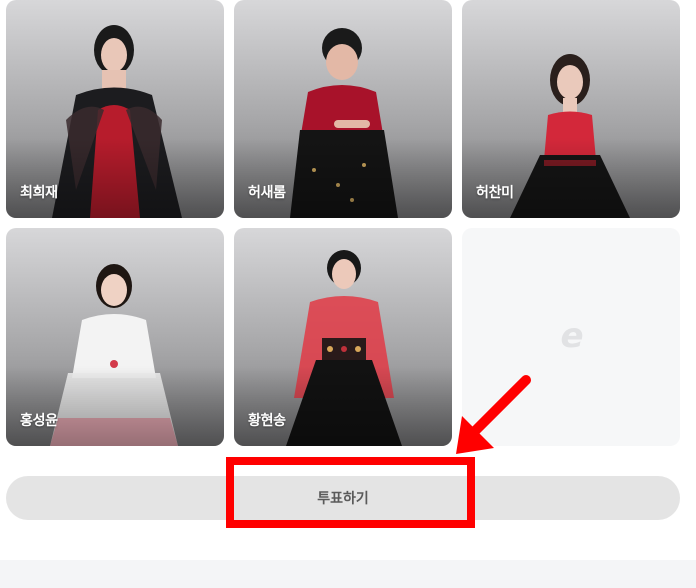 This screenshot has width=696, height=588. I want to click on contestant-name: 황현송, so click(267, 421).